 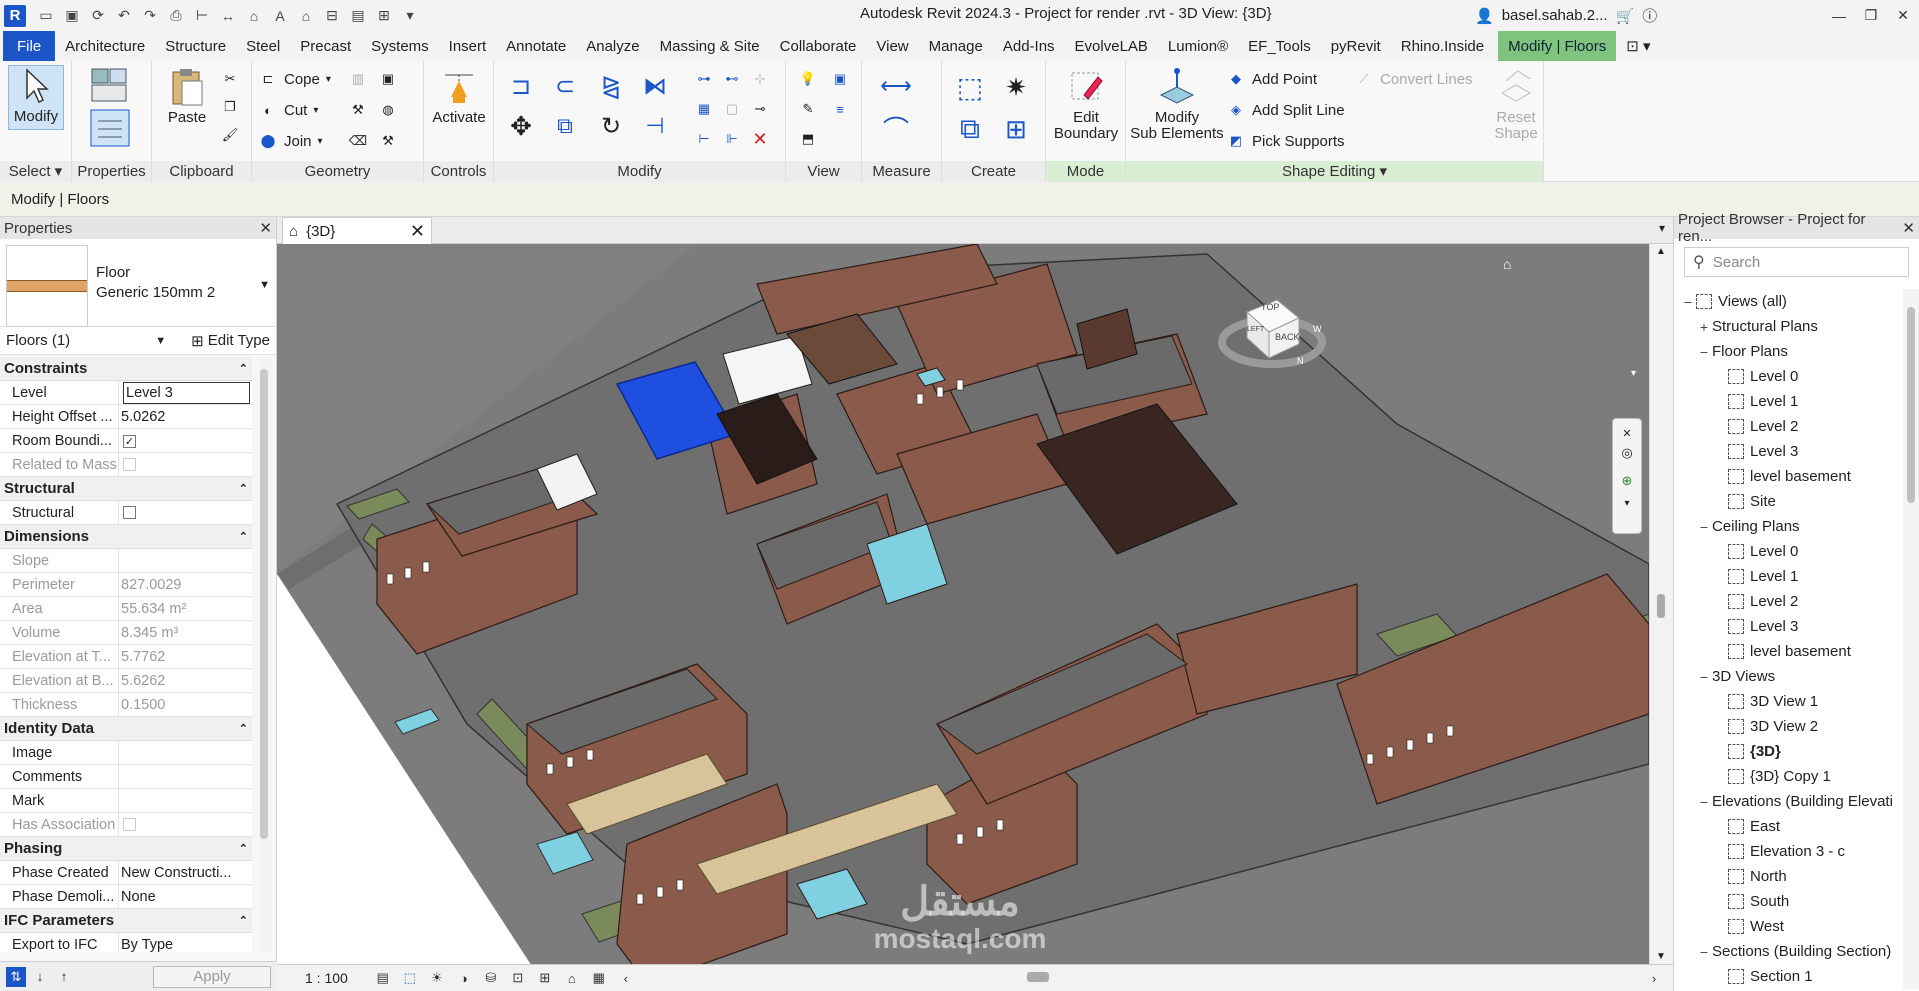 What do you see at coordinates (1788, 751) in the screenshot?
I see `browser-node: {3D}` at bounding box center [1788, 751].